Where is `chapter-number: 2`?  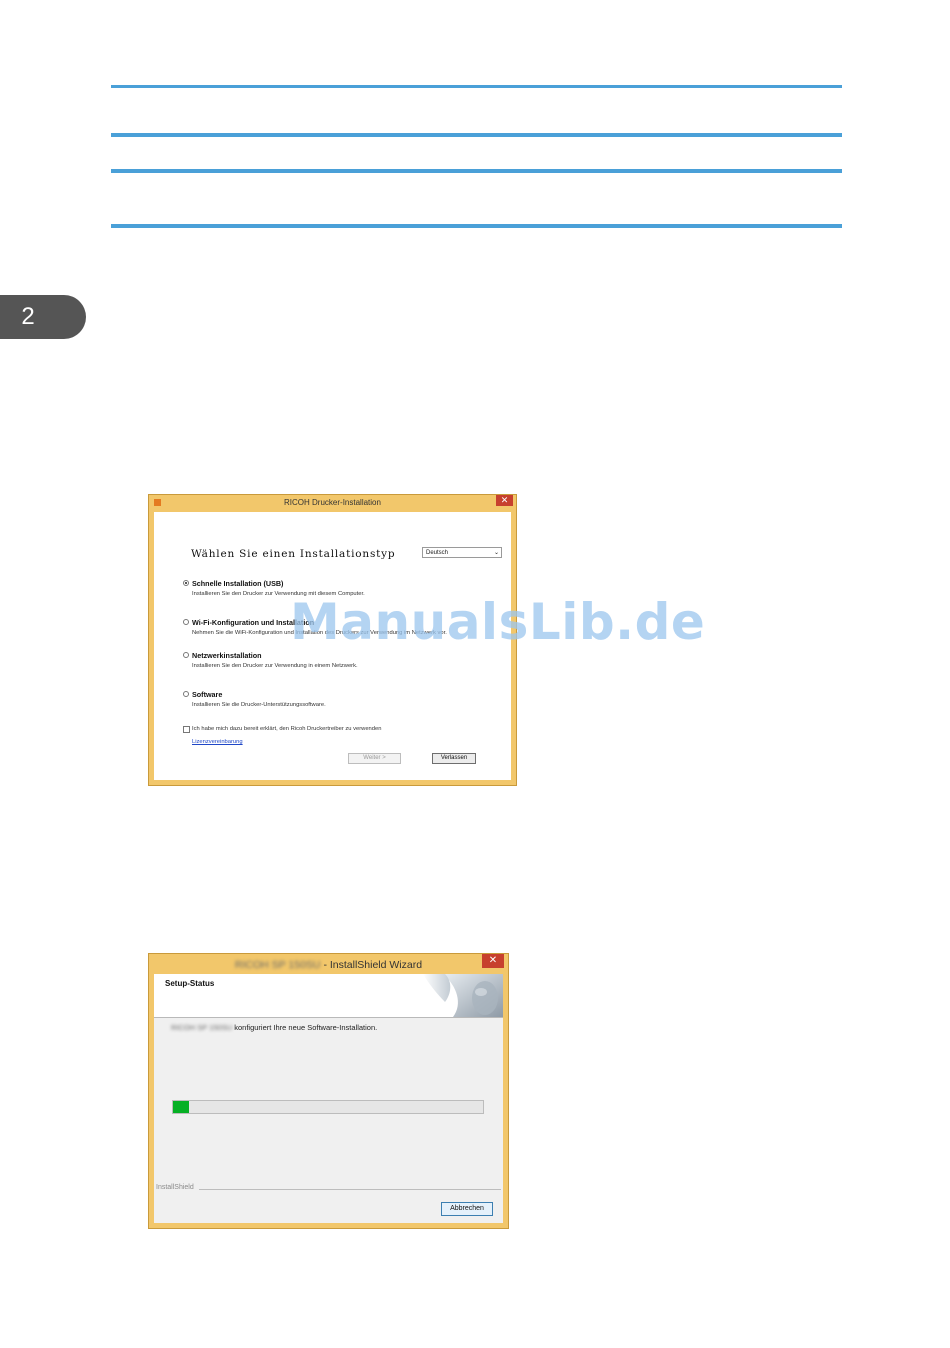
chapter-number: 2 is located at coordinates (28, 316).